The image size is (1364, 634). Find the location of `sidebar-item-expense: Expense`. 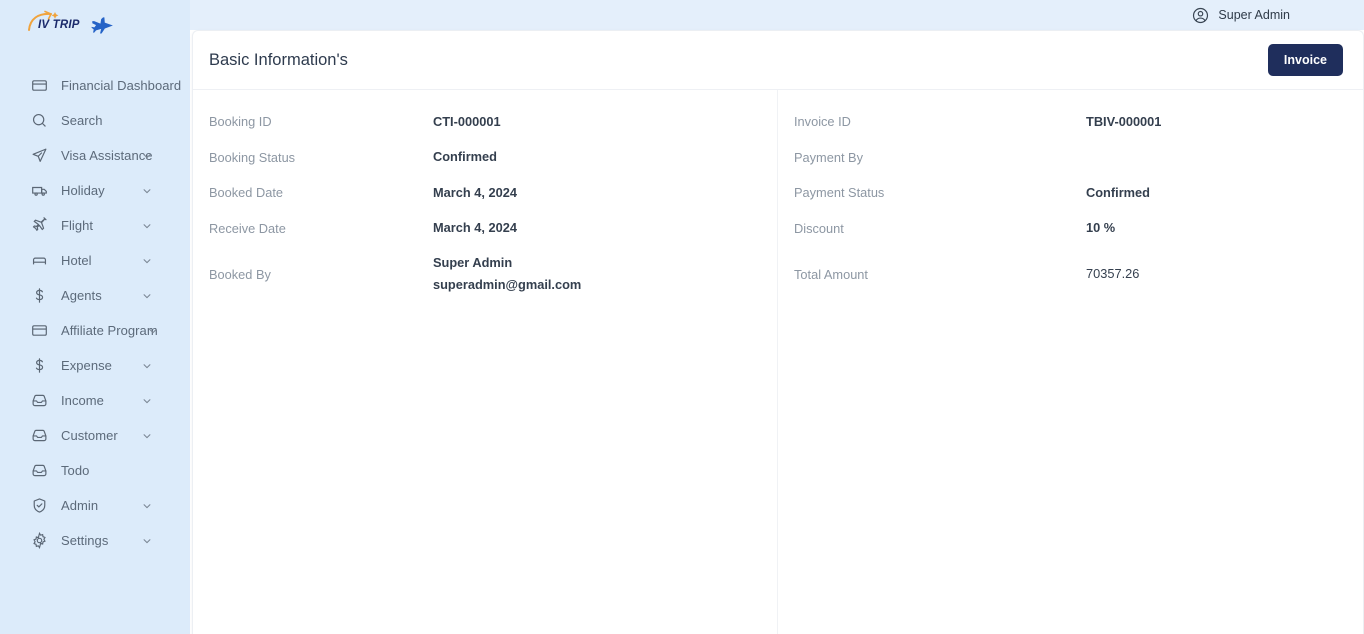

sidebar-item-expense: Expense is located at coordinates (95, 365).